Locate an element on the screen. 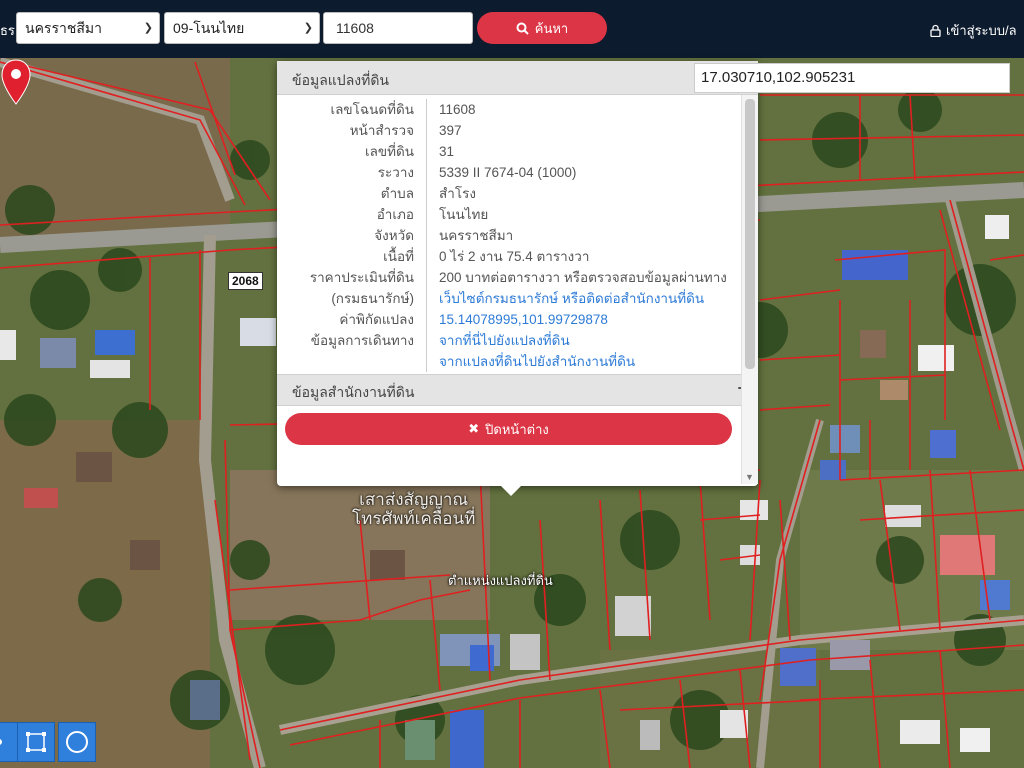 The width and height of the screenshot is (1024, 768). info-row-value: 11608 is located at coordinates (457, 109).